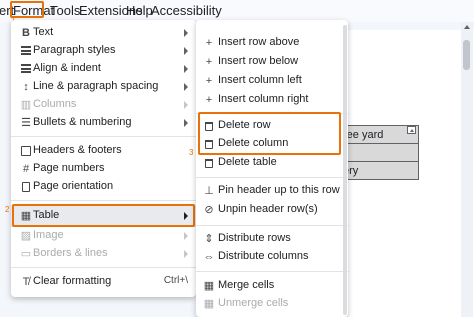 The height and width of the screenshot is (317, 474). Describe the element at coordinates (263, 99) in the screenshot. I see `menu-item-label: Insert column right` at that location.